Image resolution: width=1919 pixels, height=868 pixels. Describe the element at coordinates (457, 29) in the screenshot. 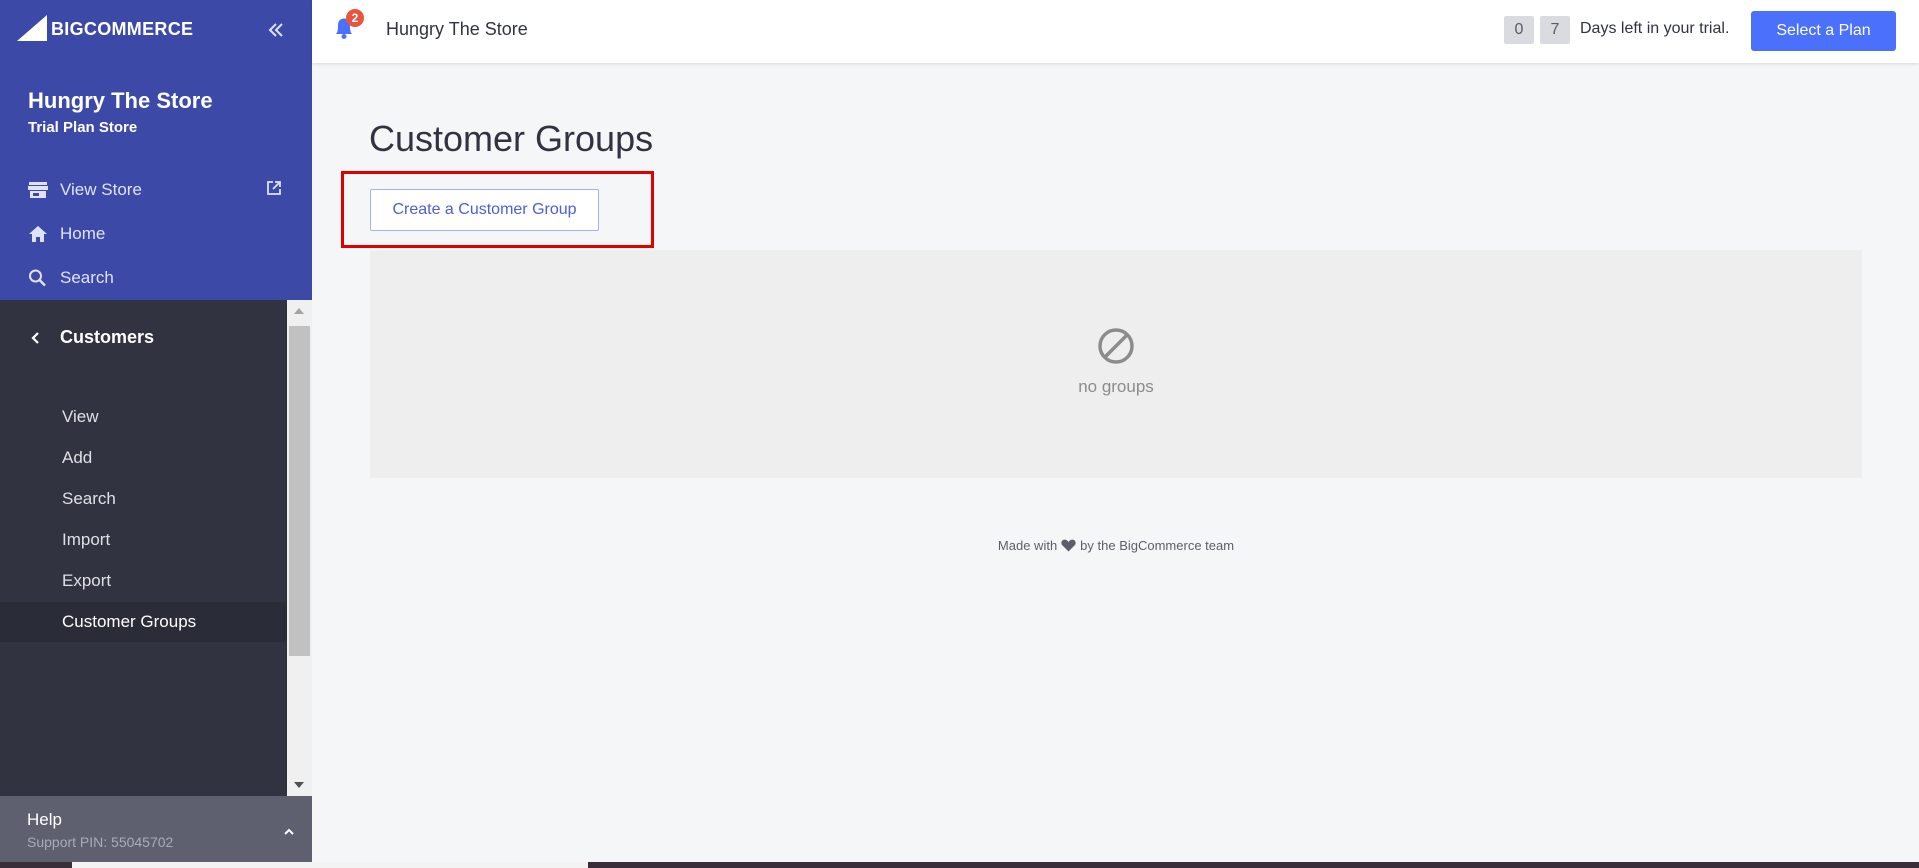

I see `topbar-store-name: Hungry The Store` at that location.